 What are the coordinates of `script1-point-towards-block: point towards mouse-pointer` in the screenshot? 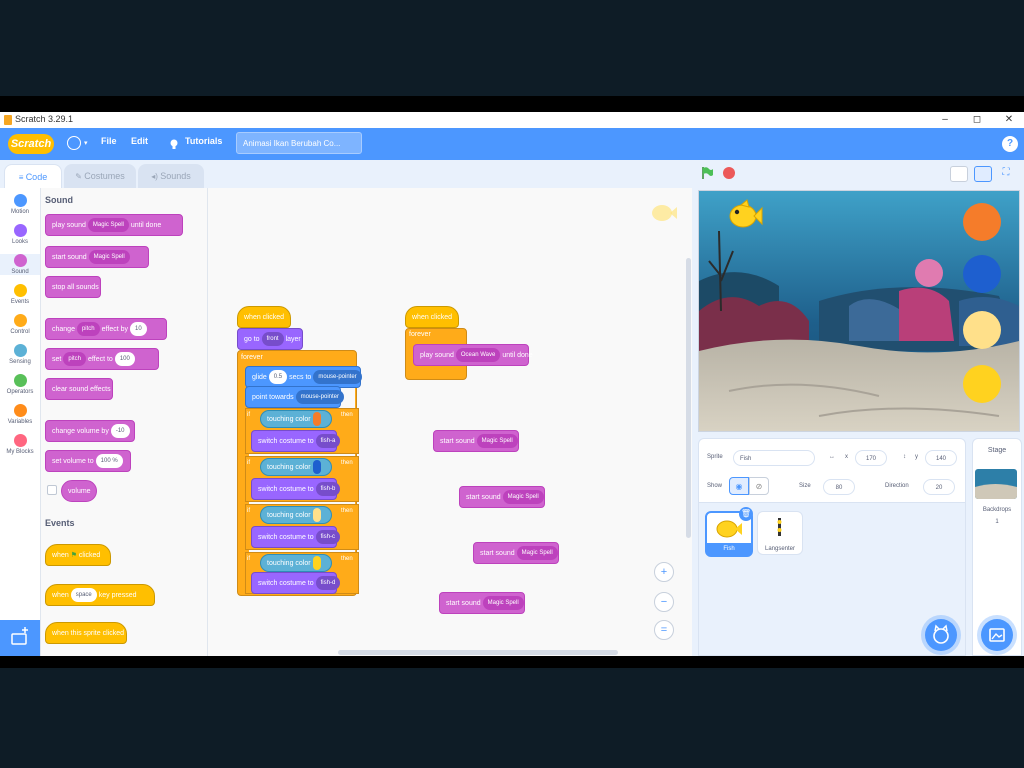 It's located at (294, 397).